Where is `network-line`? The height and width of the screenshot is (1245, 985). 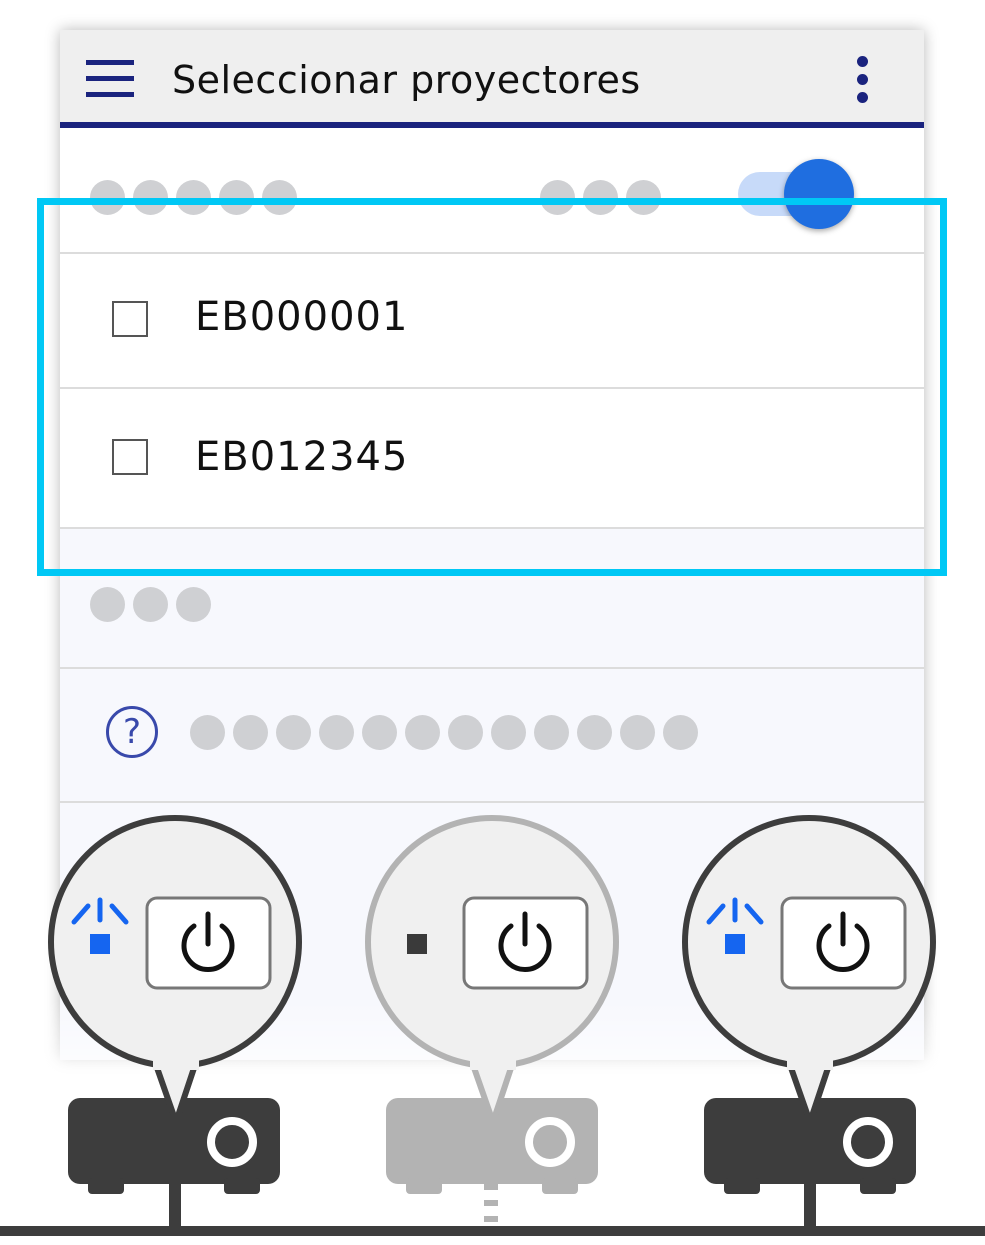 network-line is located at coordinates (492, 1231).